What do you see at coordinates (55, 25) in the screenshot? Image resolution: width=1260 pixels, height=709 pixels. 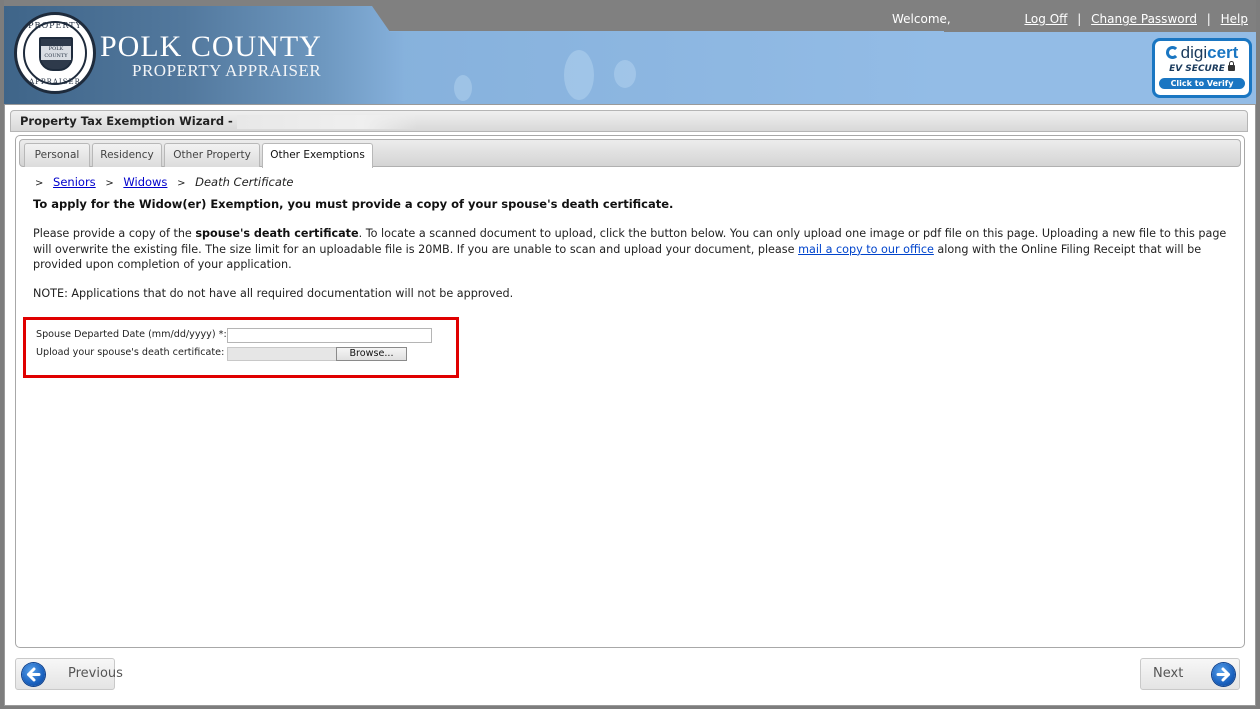 I see `seal-top-text: PROPERTY` at bounding box center [55, 25].